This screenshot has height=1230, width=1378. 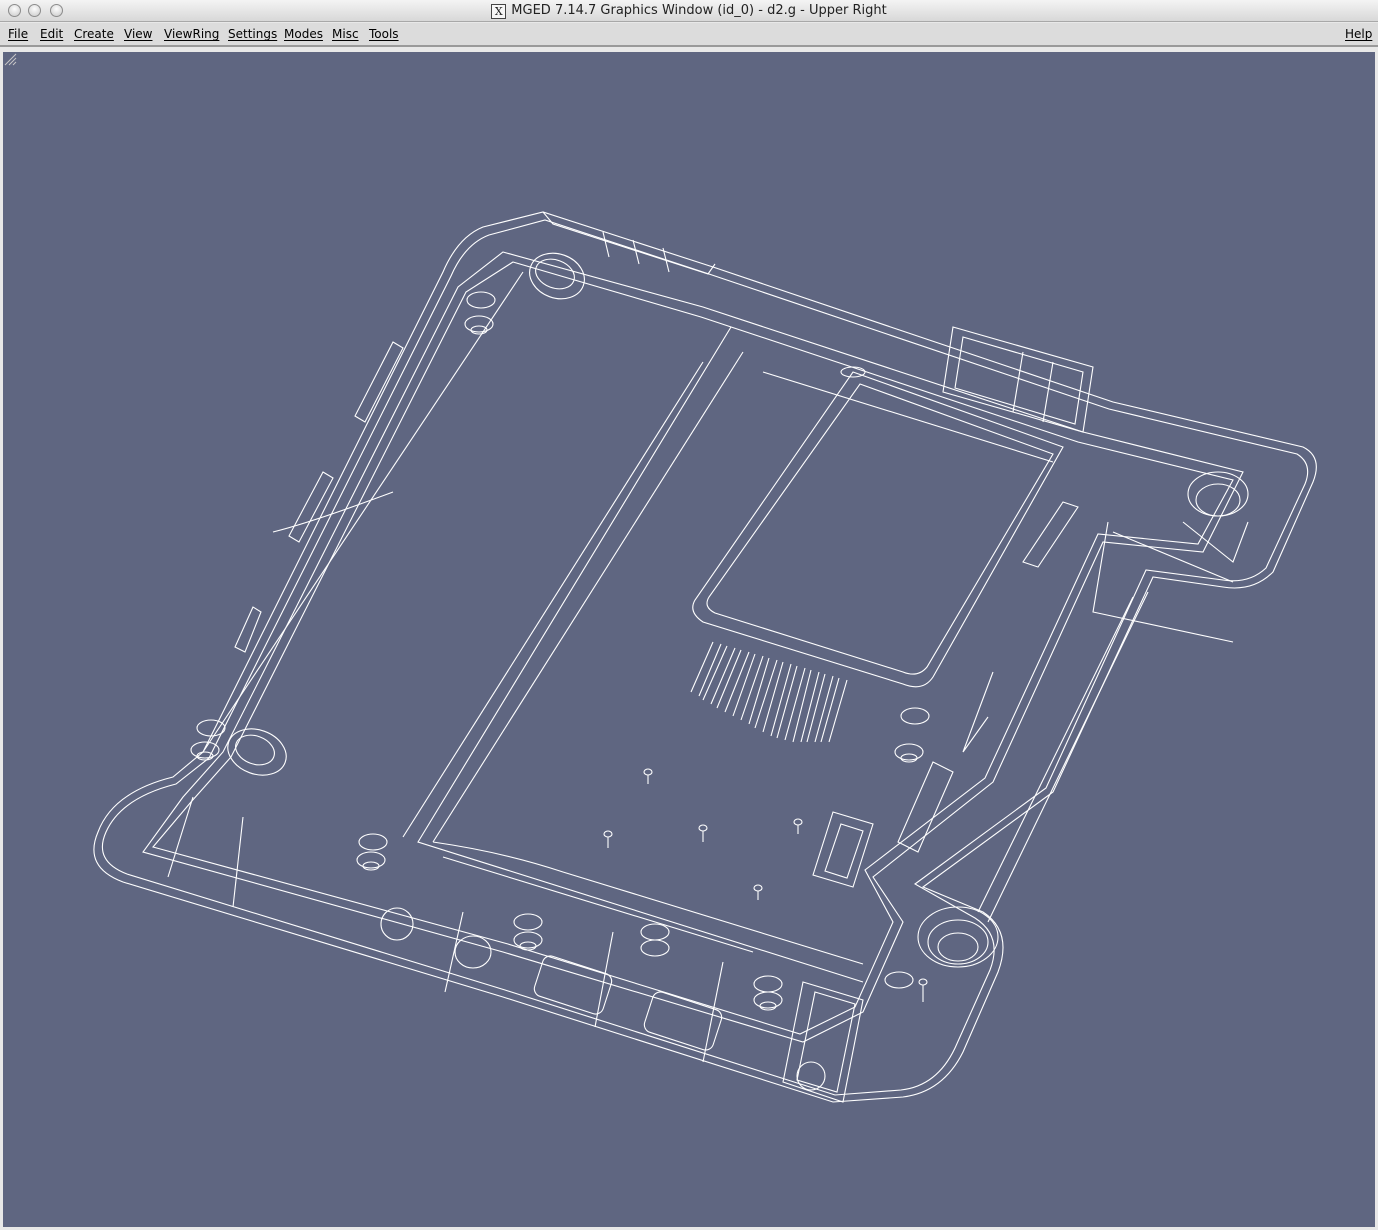 I want to click on hinge-assembly, so click(x=1095, y=484).